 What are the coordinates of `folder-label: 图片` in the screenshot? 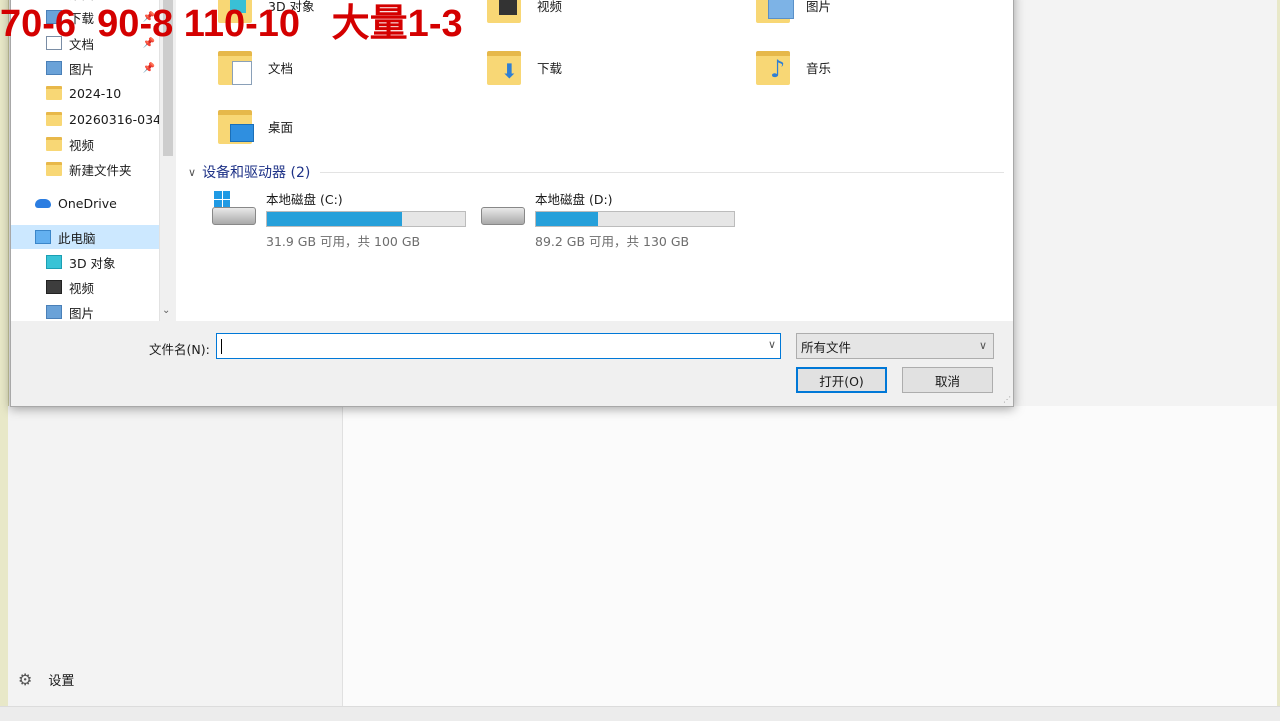 It's located at (819, 7).